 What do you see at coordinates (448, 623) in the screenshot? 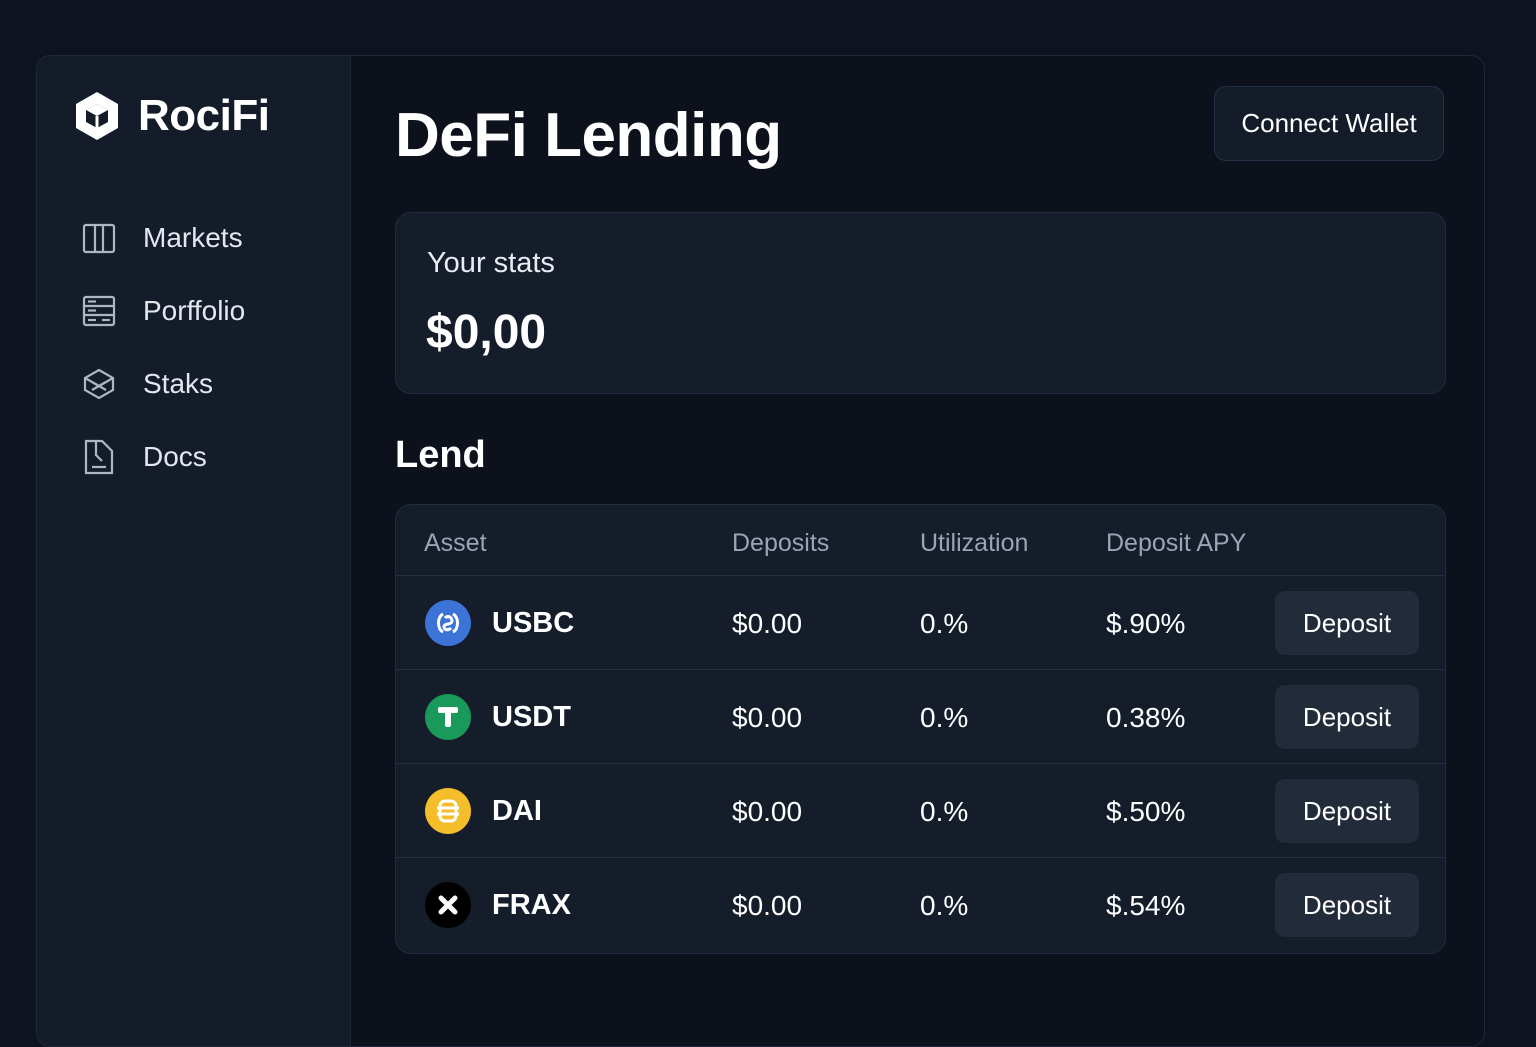
I see `usdc-coin-icon` at bounding box center [448, 623].